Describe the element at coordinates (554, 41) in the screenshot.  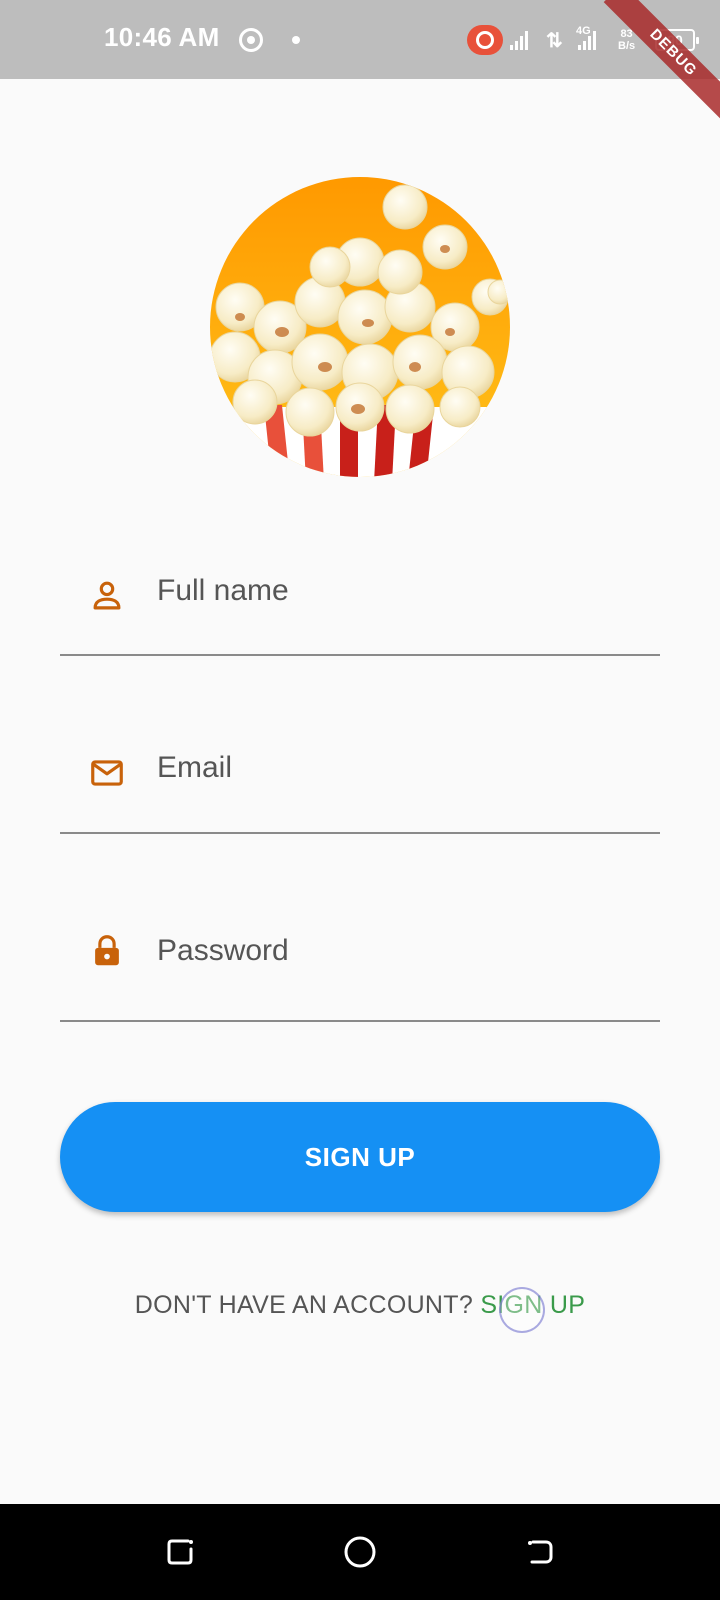
I see `data-transfer-icon: ⇅` at that location.